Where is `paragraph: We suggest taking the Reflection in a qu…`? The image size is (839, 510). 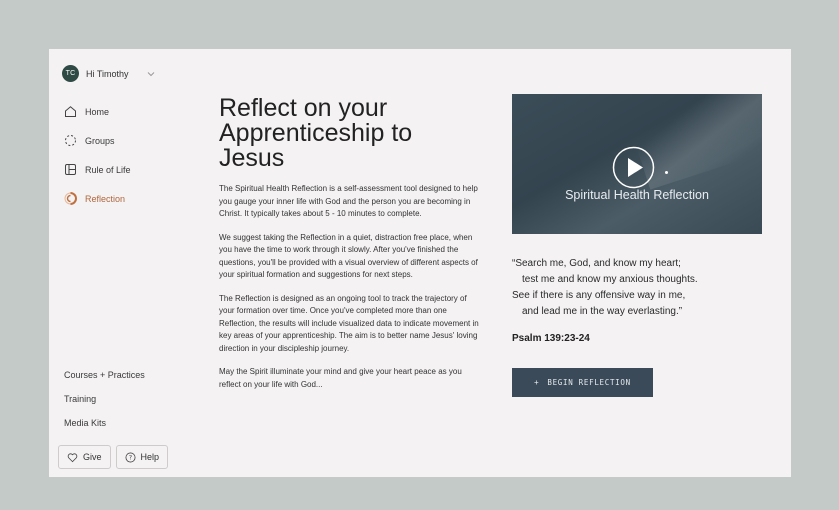 paragraph: We suggest taking the Reflection in a qu… is located at coordinates (348, 256).